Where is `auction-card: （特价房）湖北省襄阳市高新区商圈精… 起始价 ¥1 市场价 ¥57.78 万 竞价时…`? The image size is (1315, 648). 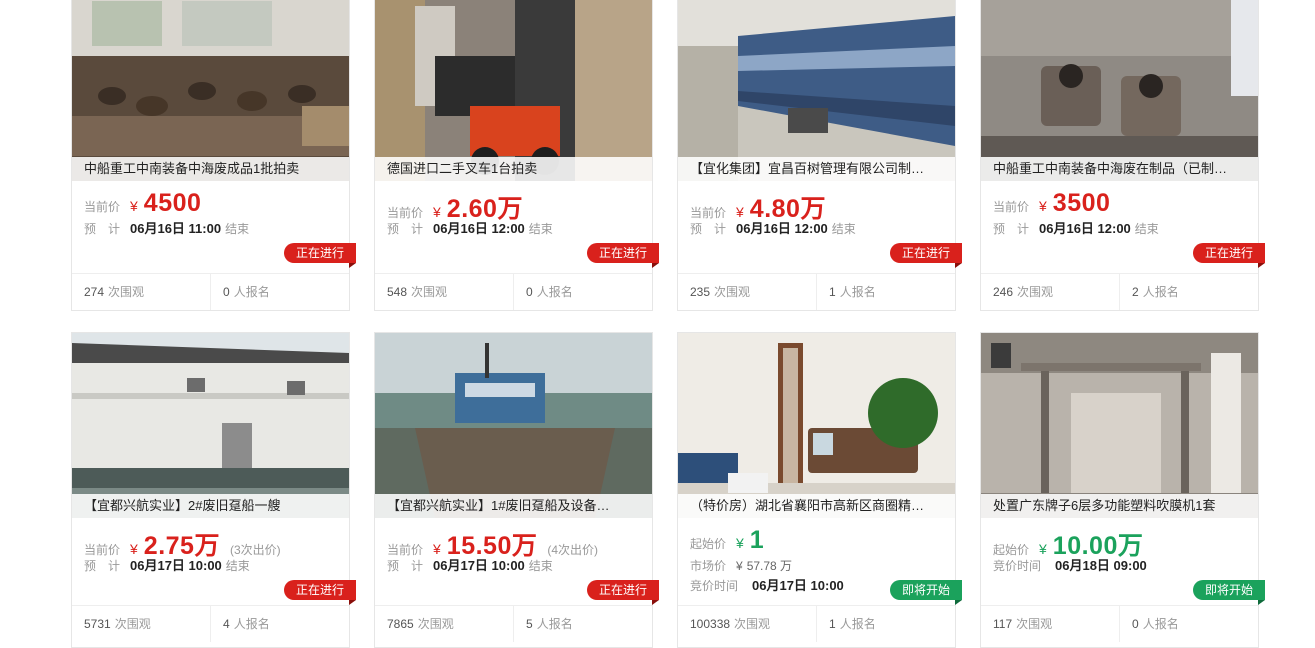 auction-card: （特价房）湖北省襄阳市高新区商圈精… 起始价 ¥1 市场价 ¥57.78 万 竞价时… is located at coordinates (819, 490).